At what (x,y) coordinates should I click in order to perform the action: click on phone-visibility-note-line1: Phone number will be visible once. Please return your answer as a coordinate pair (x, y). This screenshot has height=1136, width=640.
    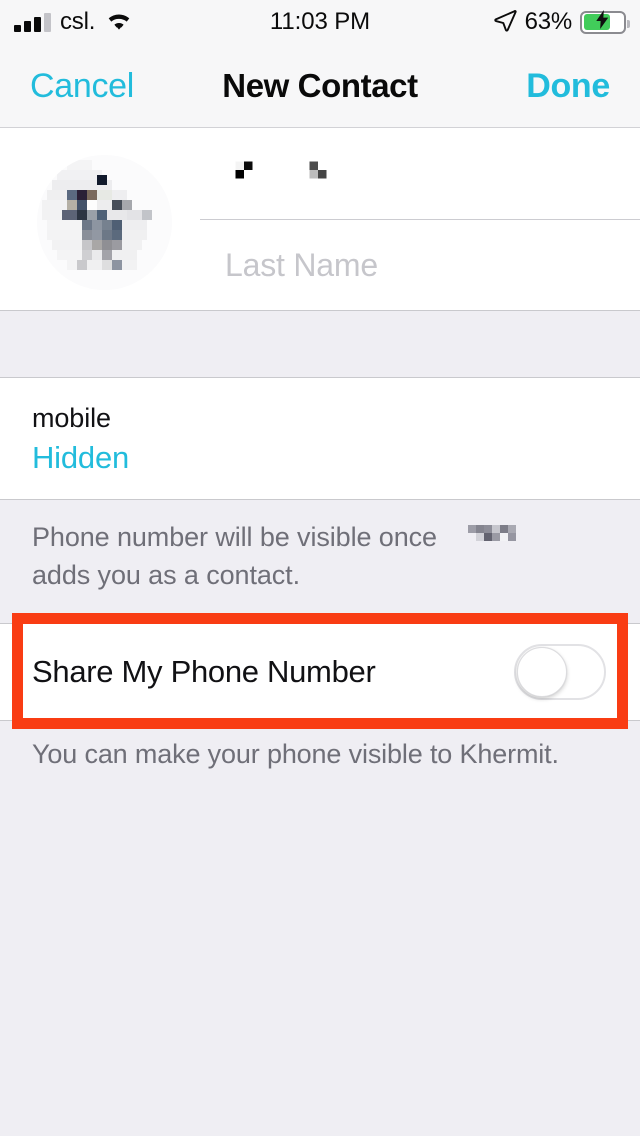
    Looking at the image, I should click on (321, 537).